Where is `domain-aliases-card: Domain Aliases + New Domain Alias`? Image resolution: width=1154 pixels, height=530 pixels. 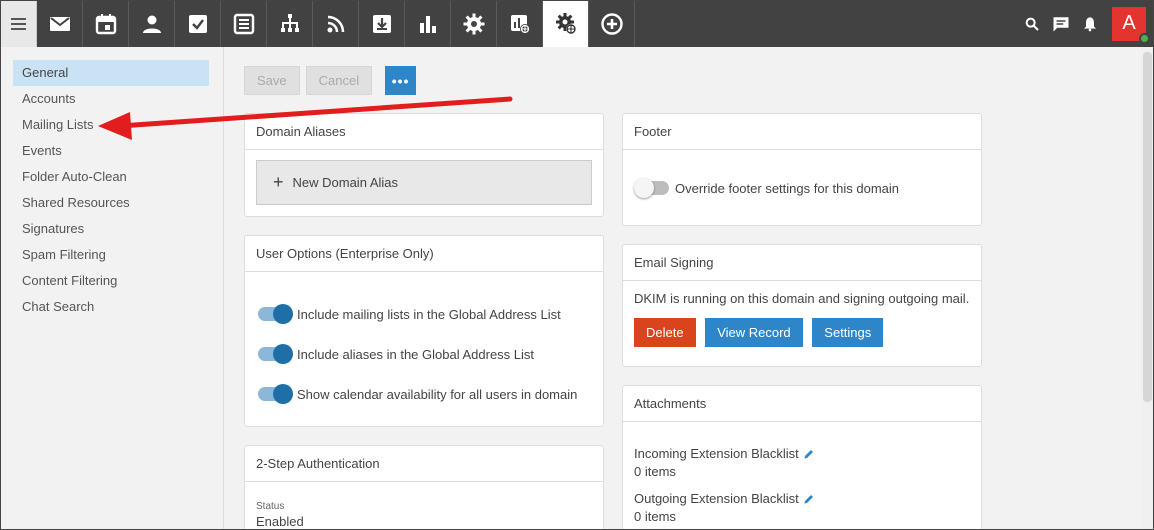
domain-aliases-card: Domain Aliases + New Domain Alias is located at coordinates (424, 165).